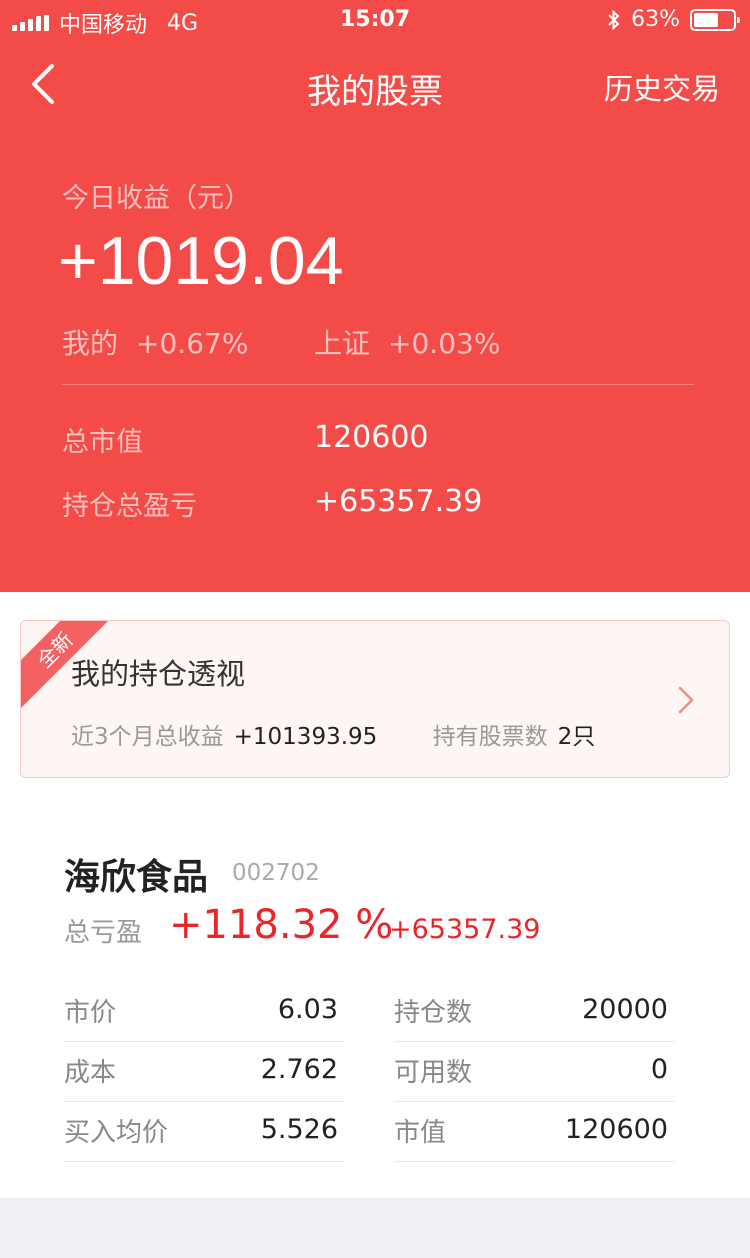 The image size is (750, 1258). What do you see at coordinates (662, 87) in the screenshot?
I see `history-trades-link: 历史交易` at bounding box center [662, 87].